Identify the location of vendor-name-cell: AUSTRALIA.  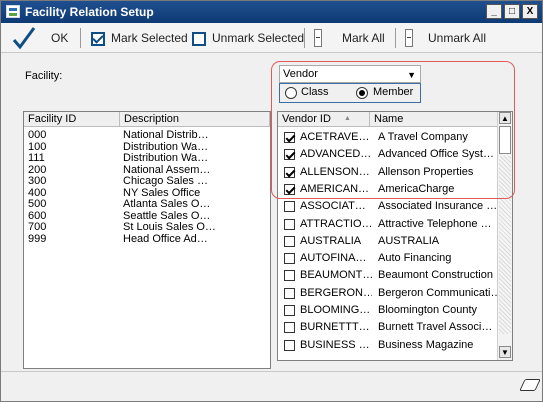
(409, 240).